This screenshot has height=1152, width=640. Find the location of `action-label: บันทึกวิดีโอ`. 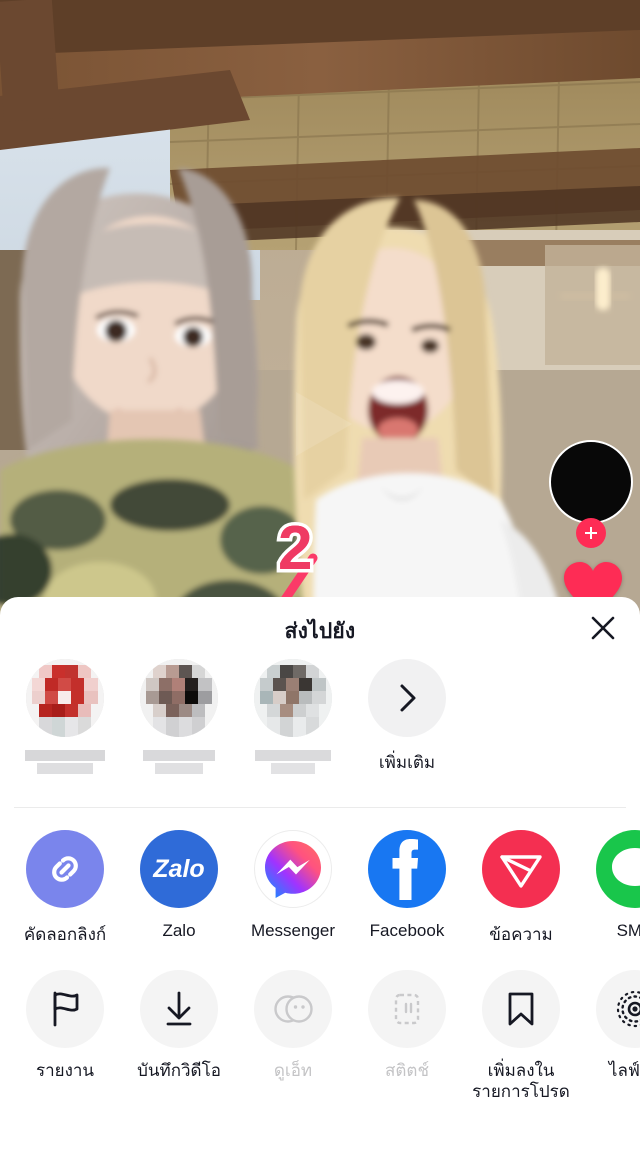

action-label: บันทึกวิดีโอ is located at coordinates (179, 1070).